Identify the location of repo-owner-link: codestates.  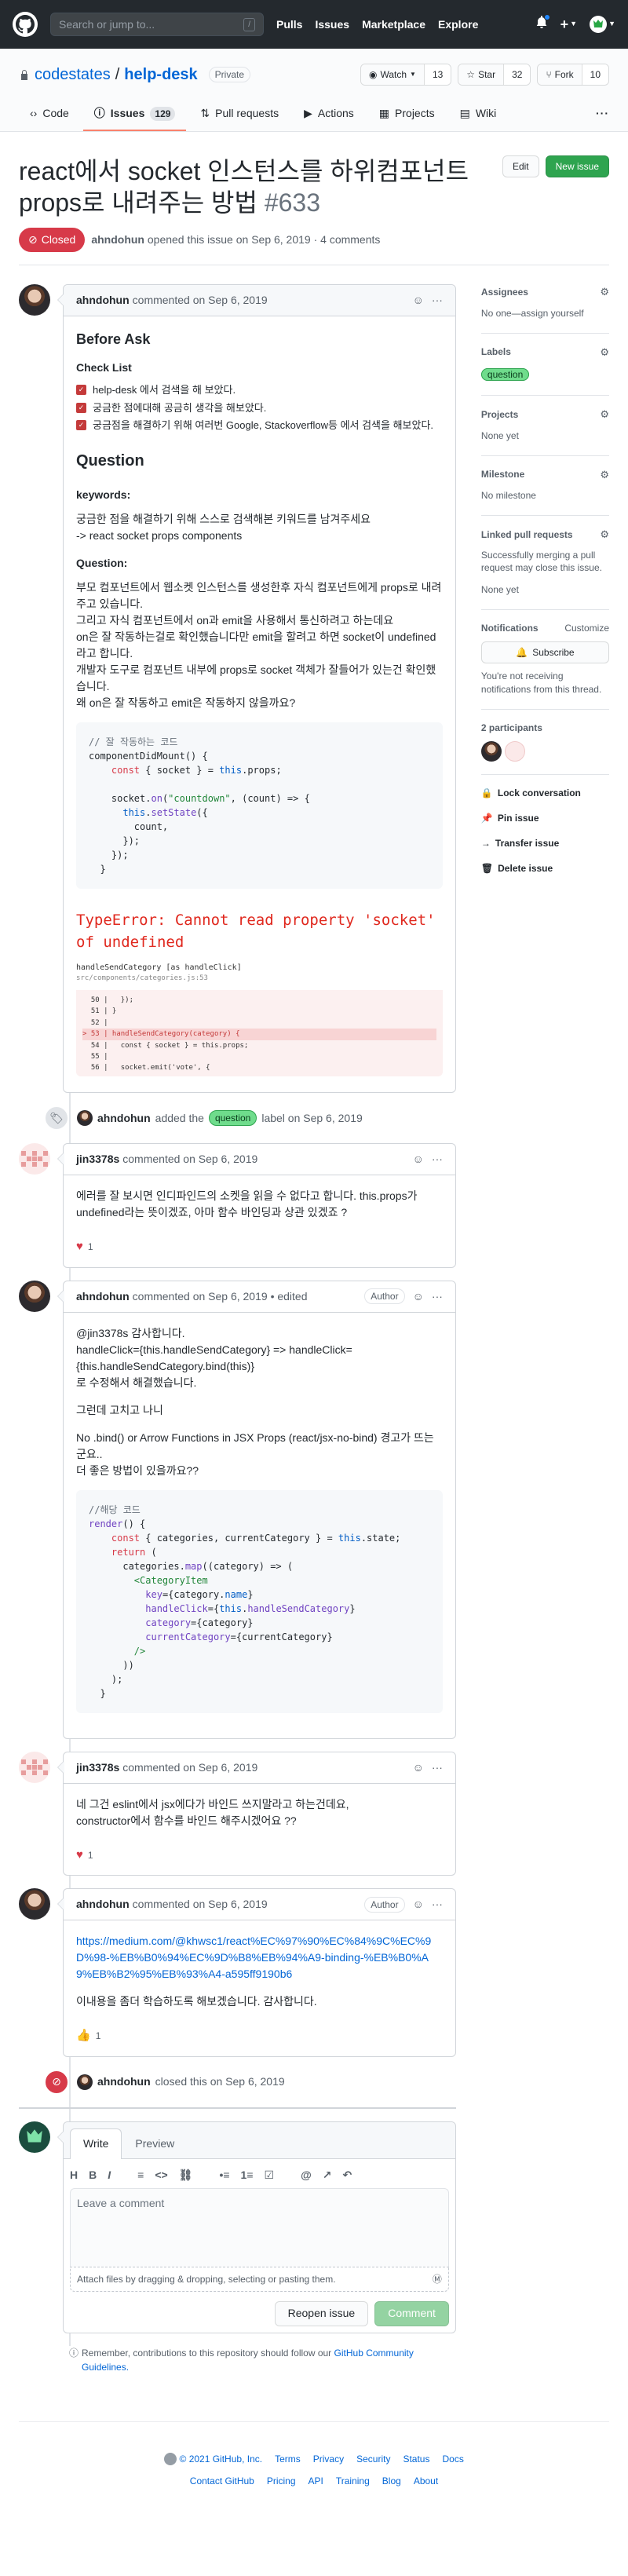
(73, 74).